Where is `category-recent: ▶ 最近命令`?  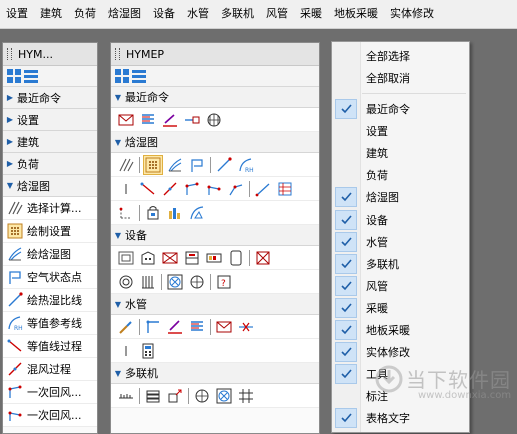 category-recent: ▶ 最近命令 is located at coordinates (50, 98).